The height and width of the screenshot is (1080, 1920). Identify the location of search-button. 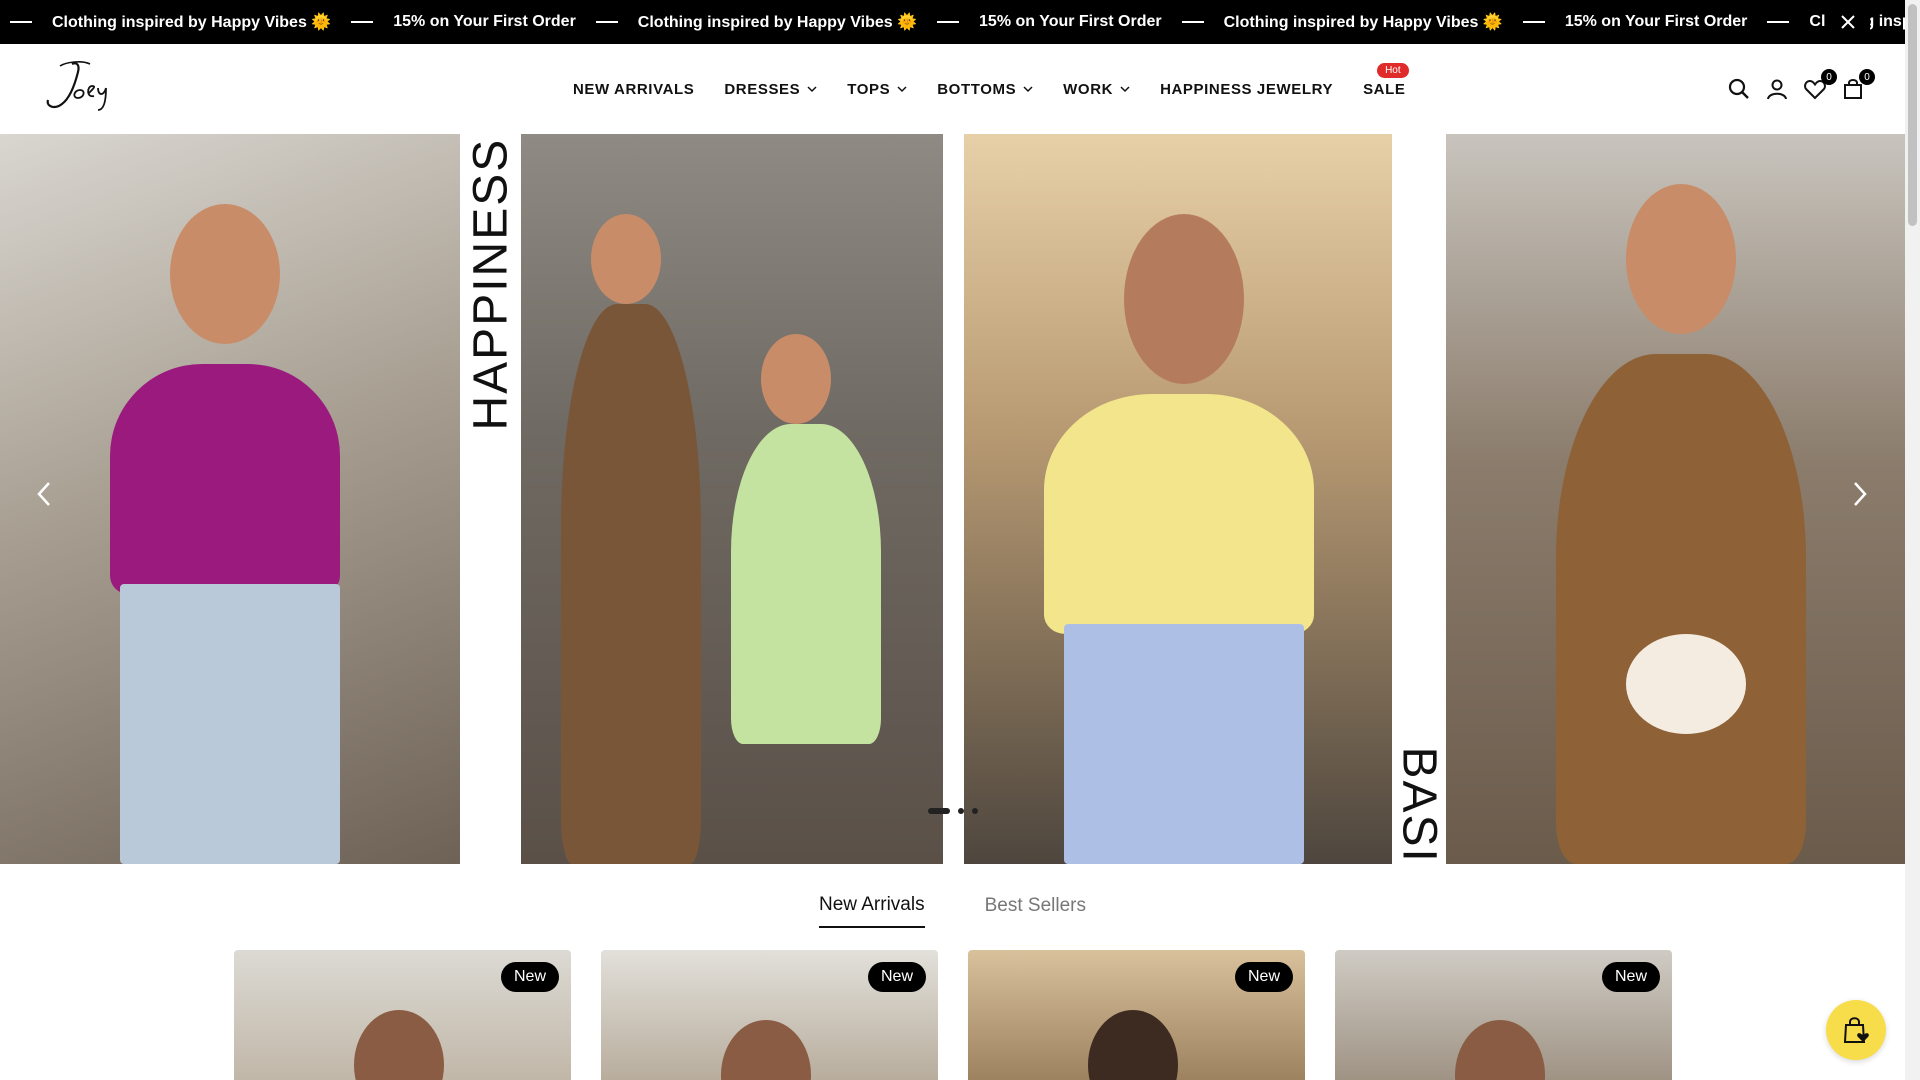
(1739, 89).